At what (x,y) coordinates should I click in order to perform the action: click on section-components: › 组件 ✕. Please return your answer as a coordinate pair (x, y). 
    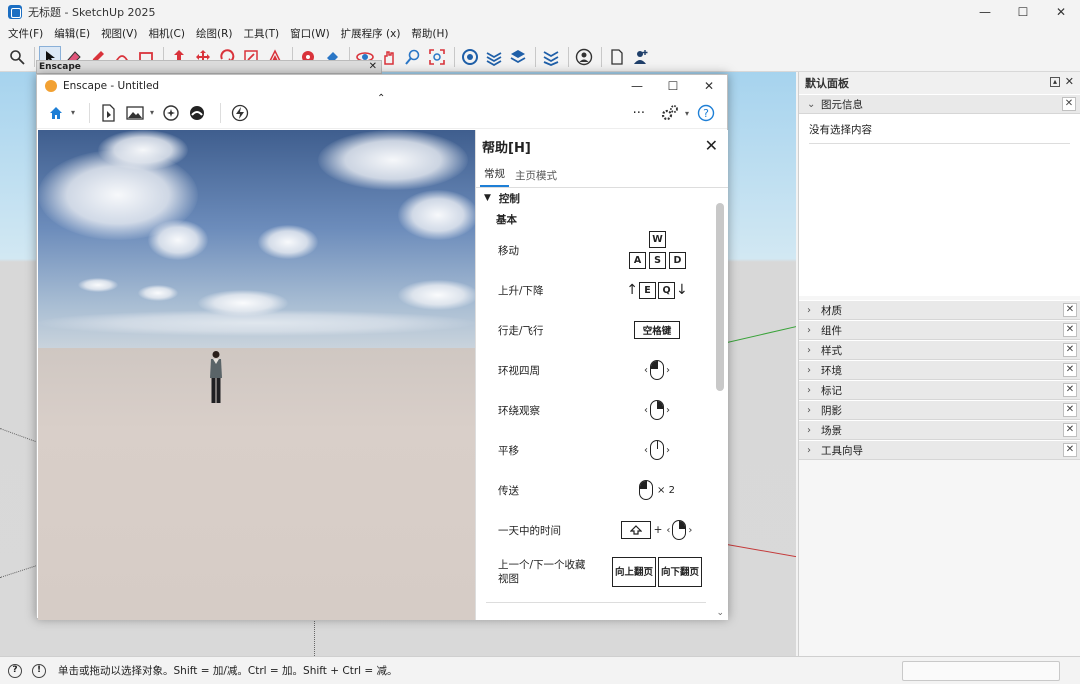
    Looking at the image, I should click on (939, 330).